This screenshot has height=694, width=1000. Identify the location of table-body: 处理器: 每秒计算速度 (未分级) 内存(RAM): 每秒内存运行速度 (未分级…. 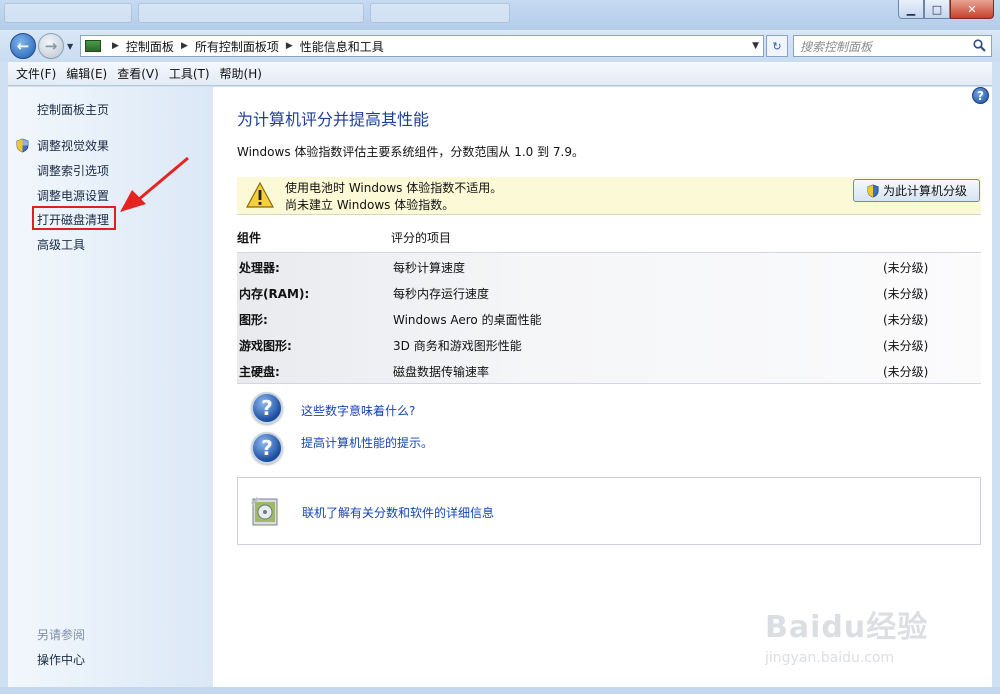
(609, 318).